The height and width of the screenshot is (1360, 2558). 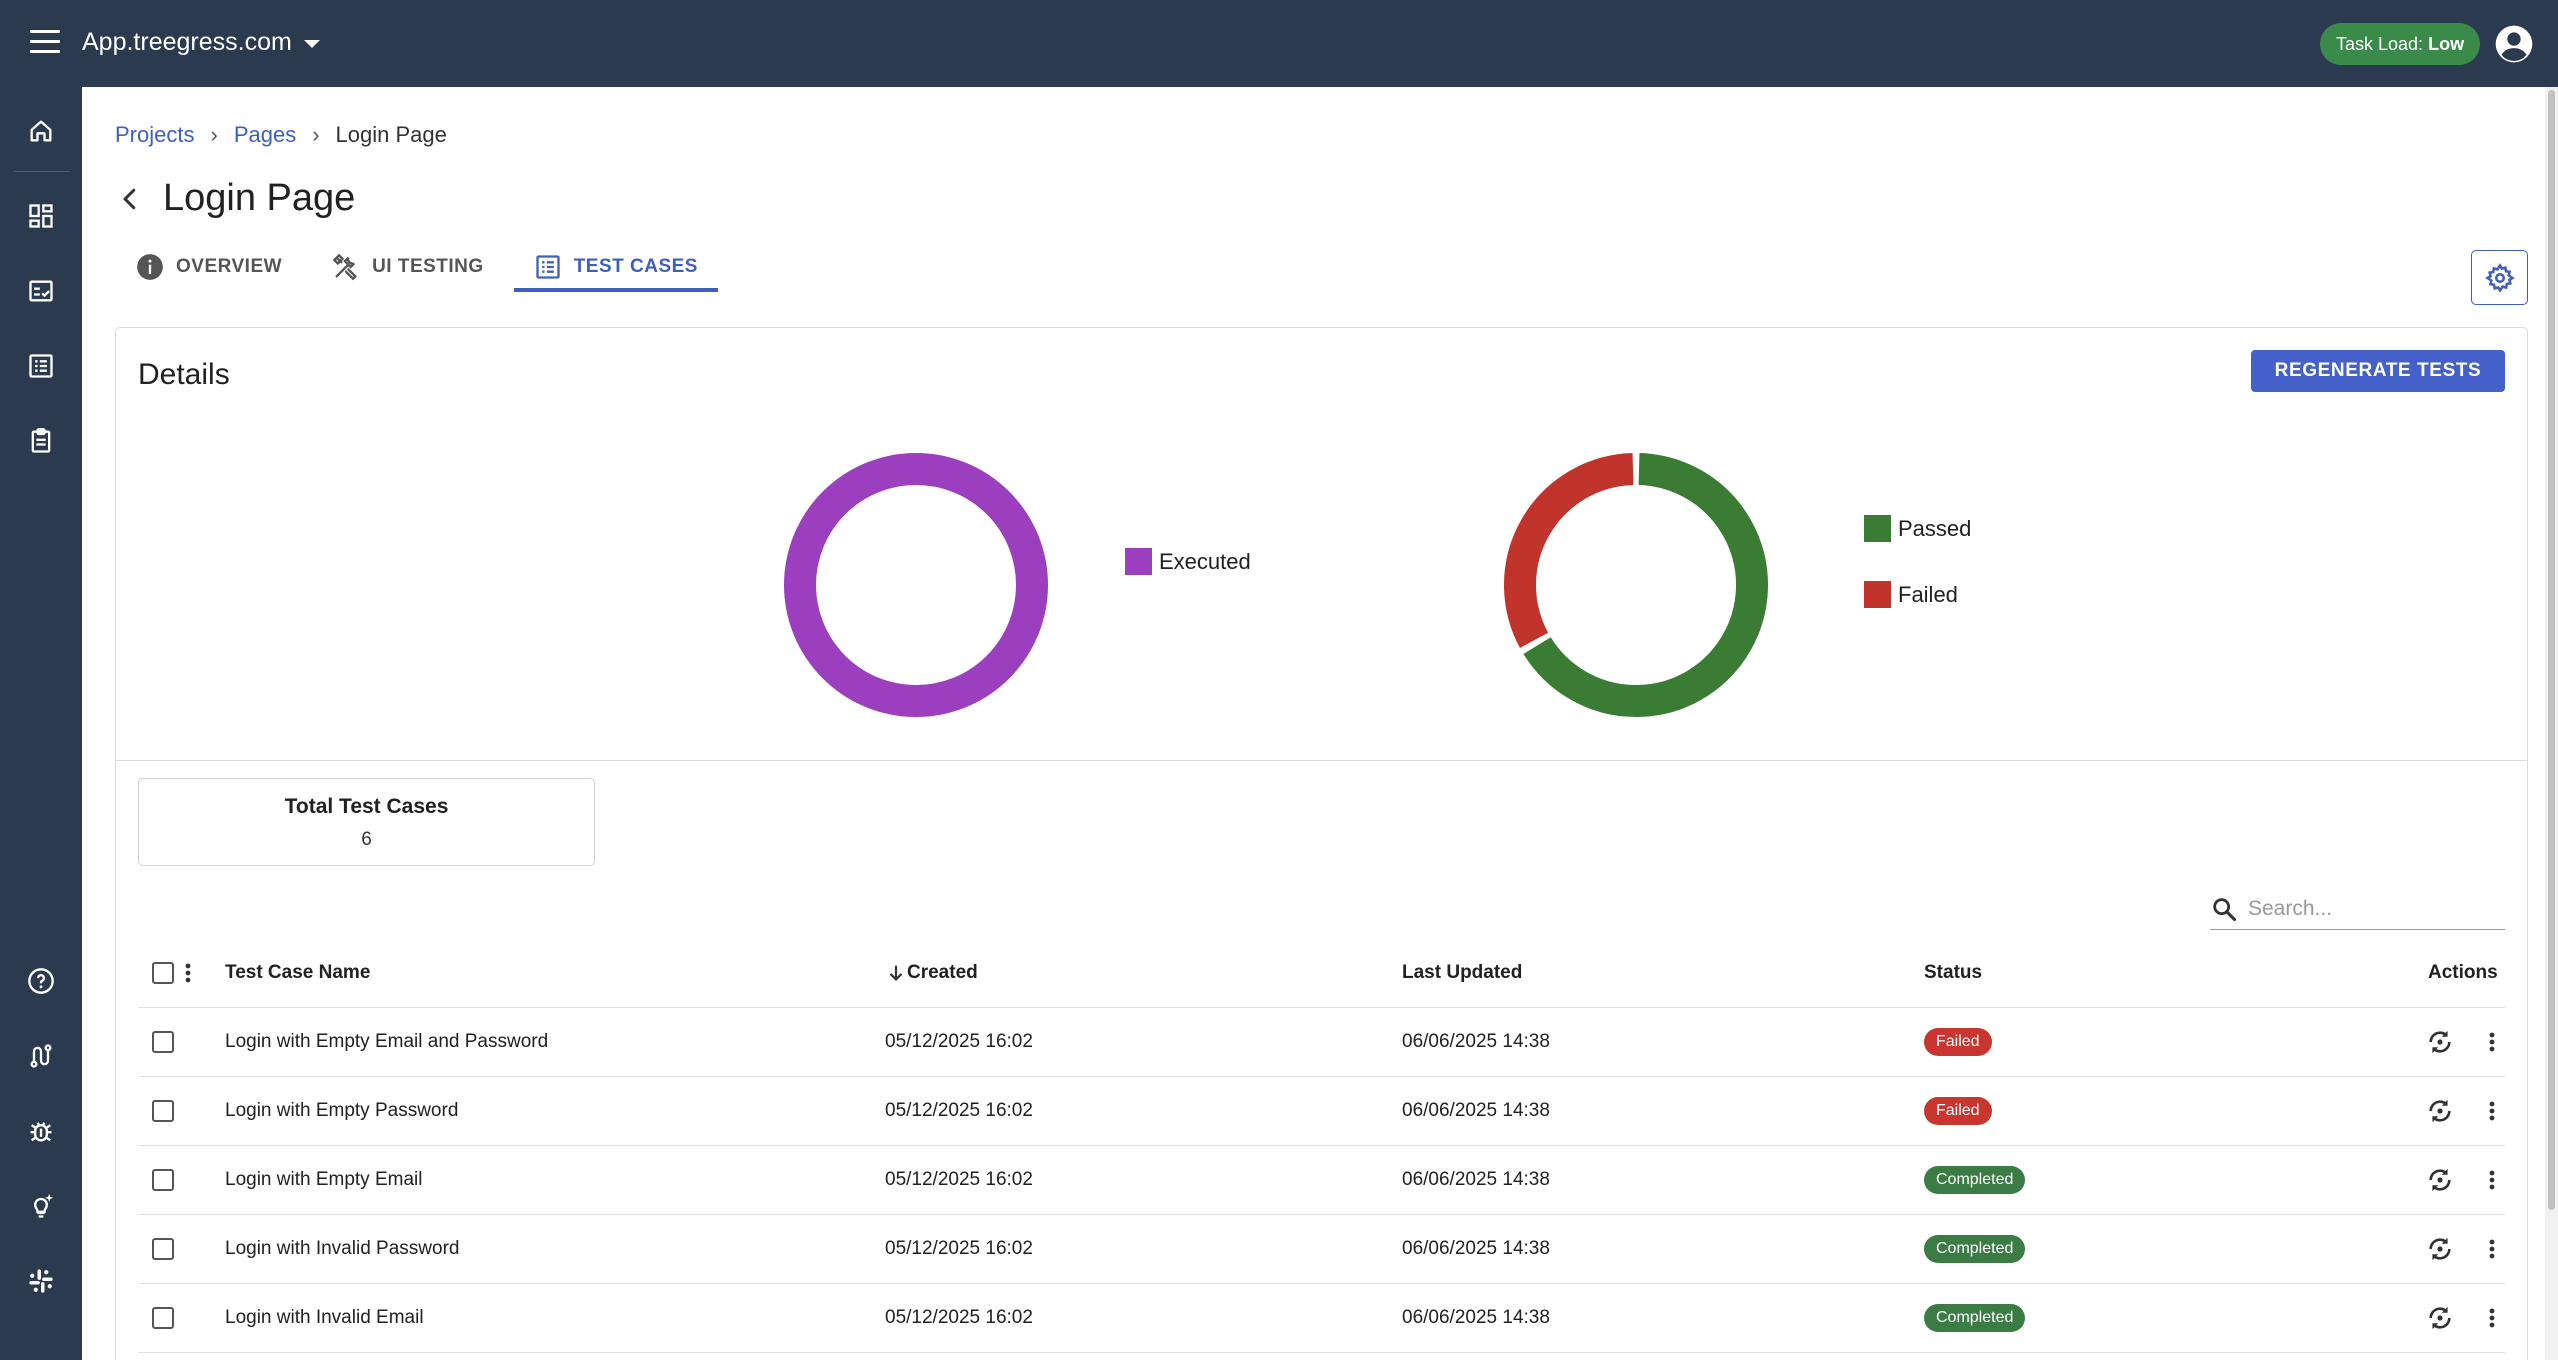 What do you see at coordinates (41, 131) in the screenshot?
I see `home-icon` at bounding box center [41, 131].